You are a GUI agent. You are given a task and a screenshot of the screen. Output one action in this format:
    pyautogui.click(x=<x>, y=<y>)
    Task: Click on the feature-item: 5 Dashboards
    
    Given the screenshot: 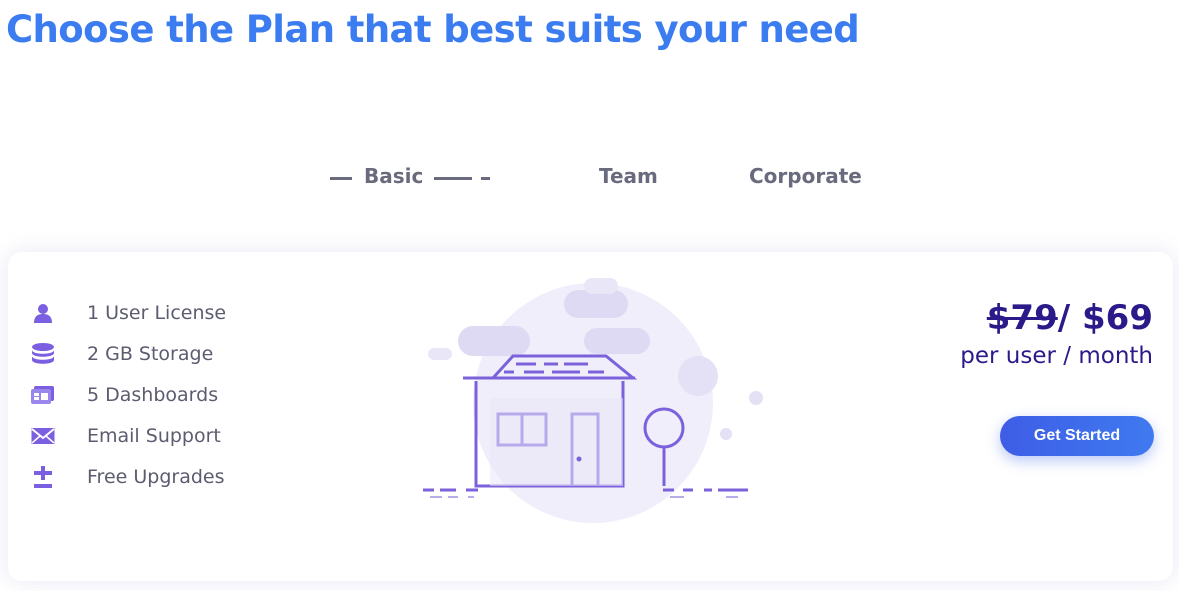 What is the action you would take?
    pyautogui.click(x=128, y=394)
    